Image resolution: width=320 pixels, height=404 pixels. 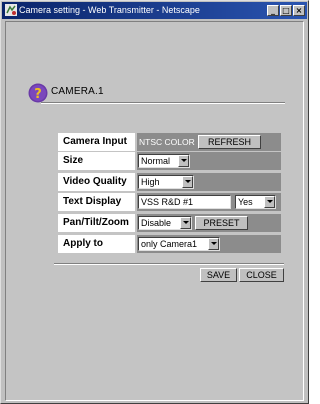 What do you see at coordinates (299, 10) in the screenshot?
I see `close-window-button: ×` at bounding box center [299, 10].